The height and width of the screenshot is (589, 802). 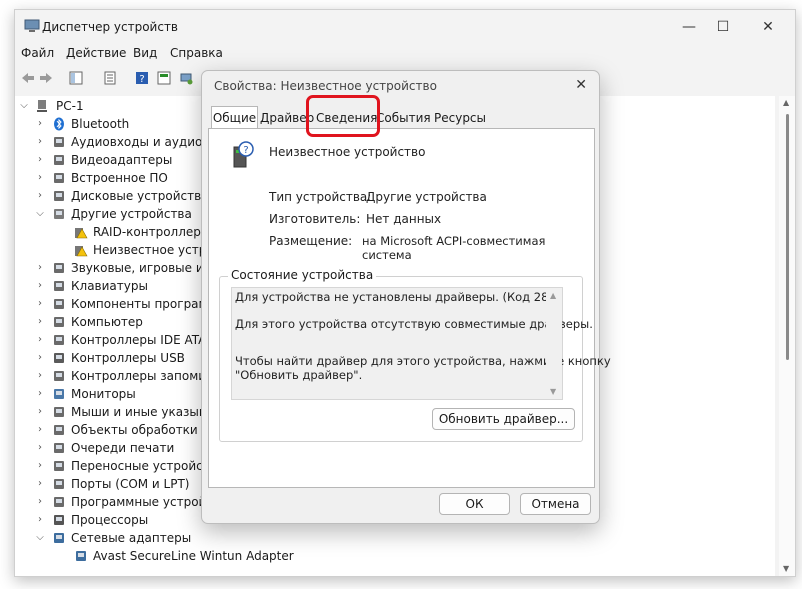 What do you see at coordinates (768, 27) in the screenshot?
I see `close-button: ✕` at bounding box center [768, 27].